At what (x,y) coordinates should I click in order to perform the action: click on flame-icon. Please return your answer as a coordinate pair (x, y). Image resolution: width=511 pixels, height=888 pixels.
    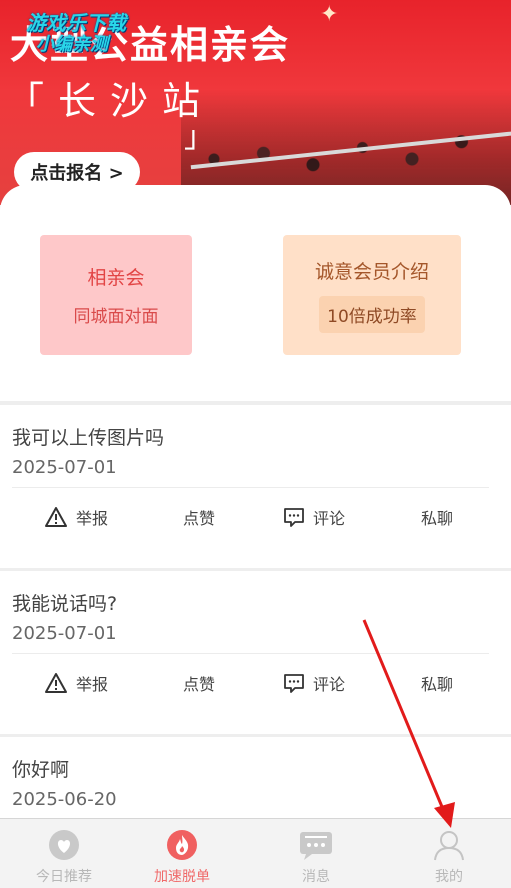
    Looking at the image, I should click on (182, 845).